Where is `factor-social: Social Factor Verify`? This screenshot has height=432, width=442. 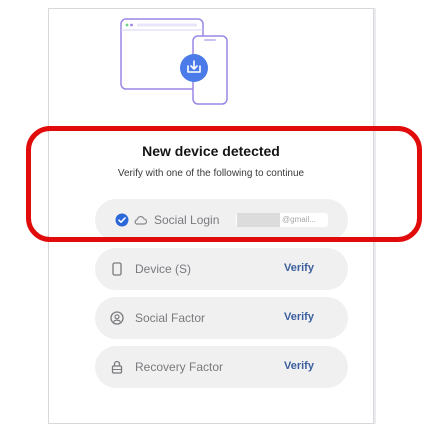
factor-social: Social Factor Verify is located at coordinates (221, 318).